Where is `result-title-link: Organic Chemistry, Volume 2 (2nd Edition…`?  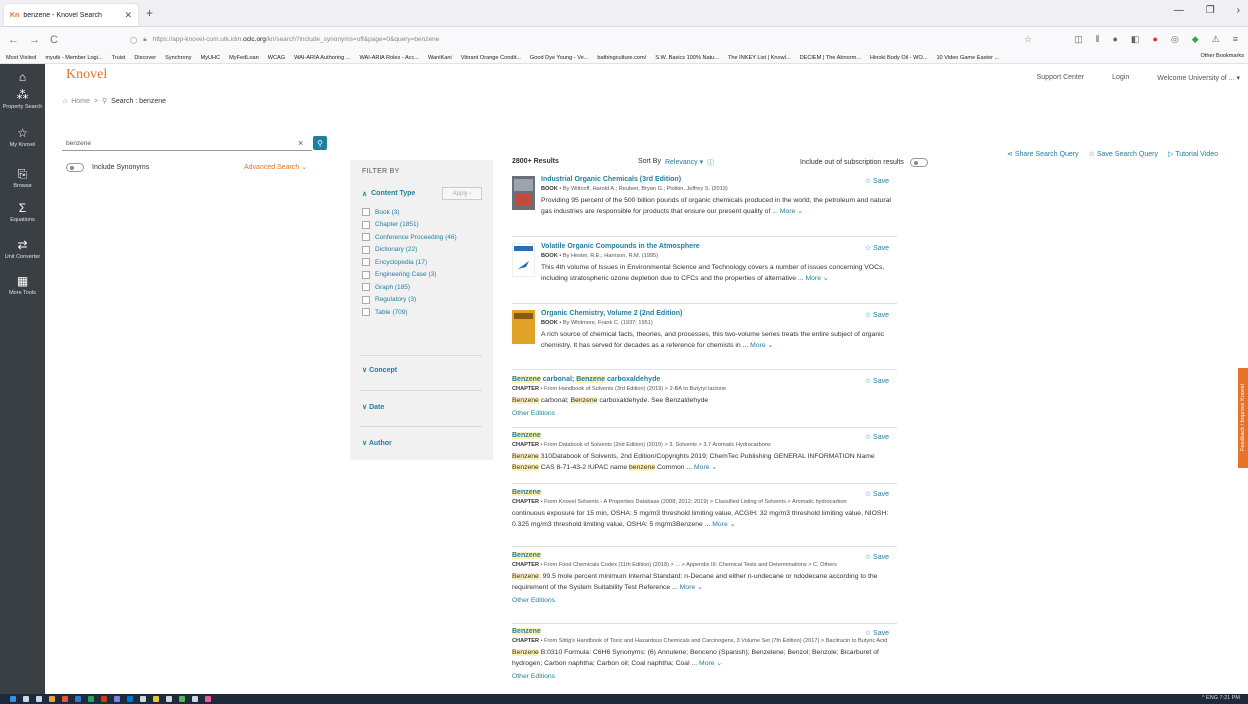
result-title-link: Organic Chemistry, Volume 2 (2nd Edition… is located at coordinates (719, 313).